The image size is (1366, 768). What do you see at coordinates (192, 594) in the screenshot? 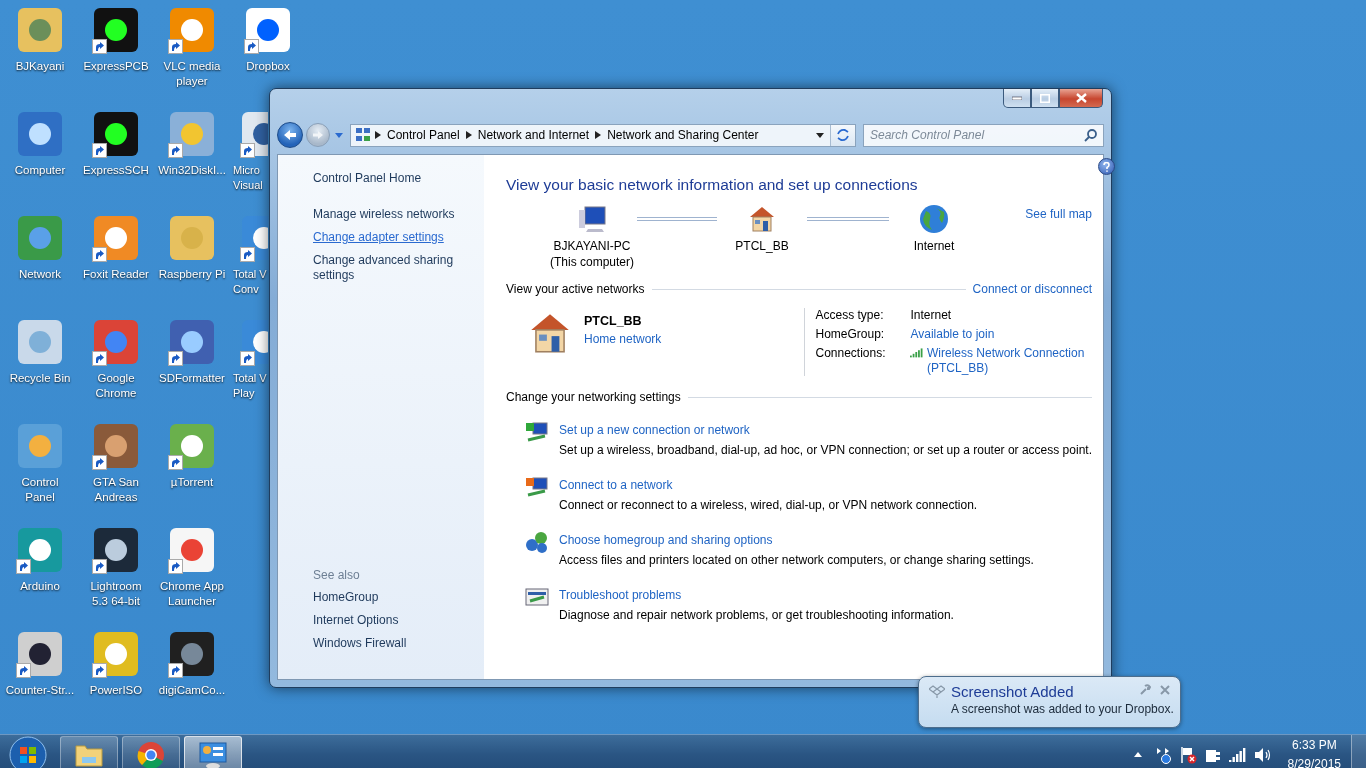
I see `desktop-icon-label: Chrome App Launcher` at bounding box center [192, 594].